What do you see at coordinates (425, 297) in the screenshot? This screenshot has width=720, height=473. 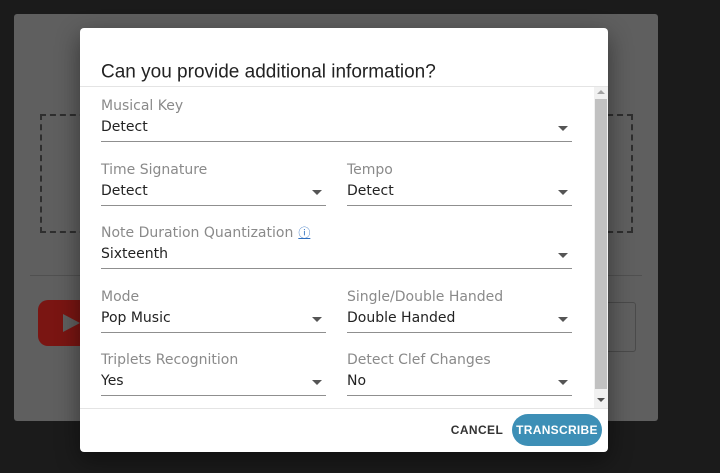 I see `handed-label: Single/Double Handed` at bounding box center [425, 297].